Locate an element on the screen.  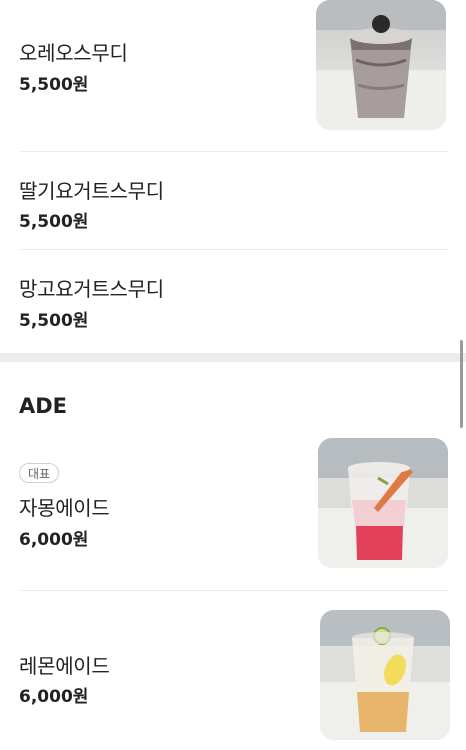
menu-item-name: 레몬에이드 is located at coordinates (64, 666).